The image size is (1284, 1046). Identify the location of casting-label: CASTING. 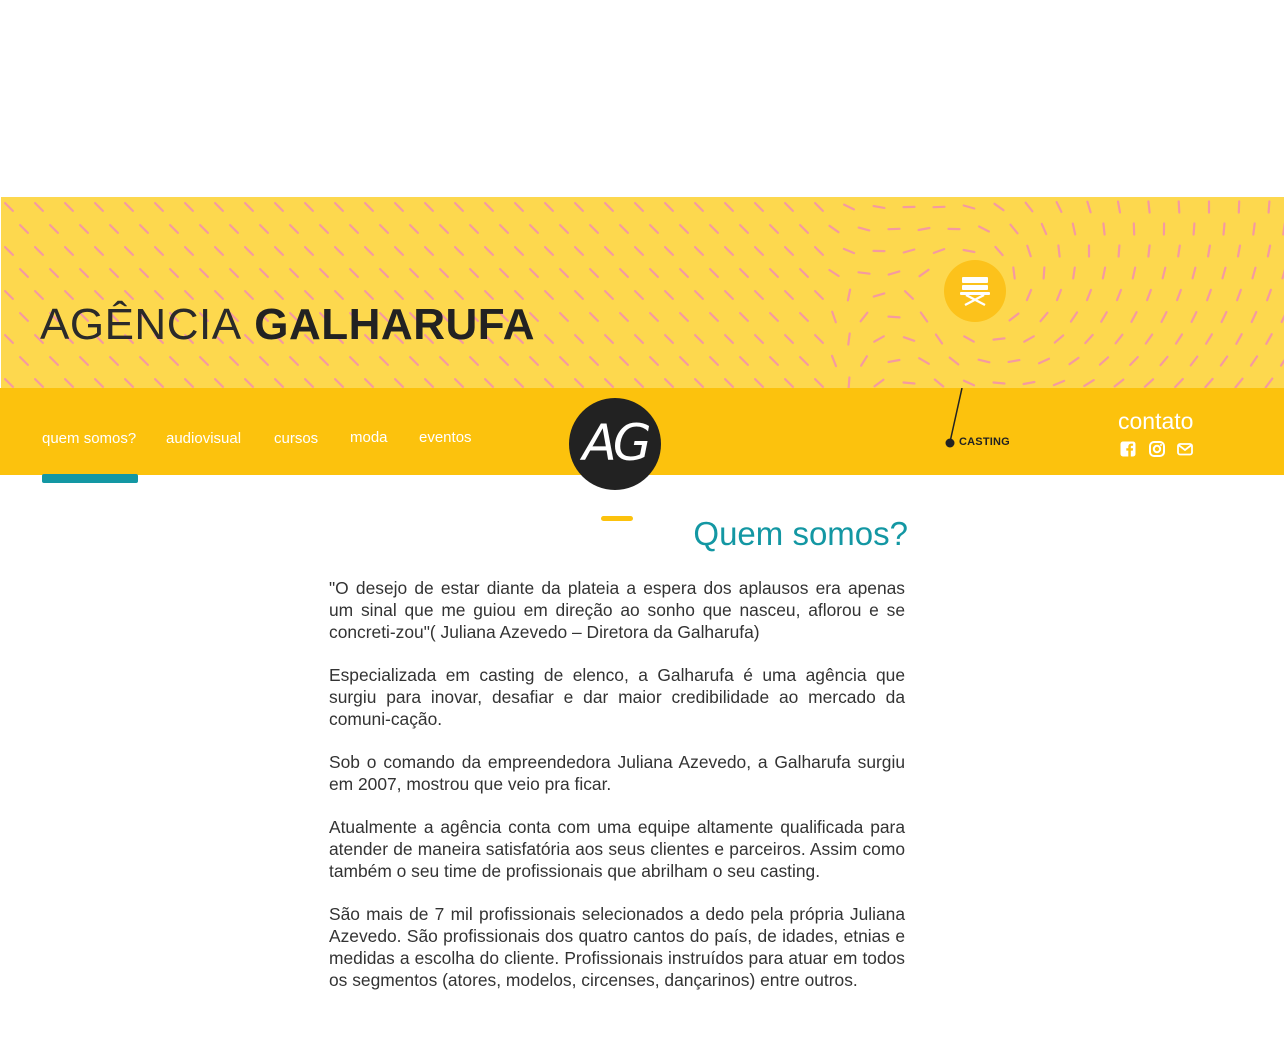
(984, 442).